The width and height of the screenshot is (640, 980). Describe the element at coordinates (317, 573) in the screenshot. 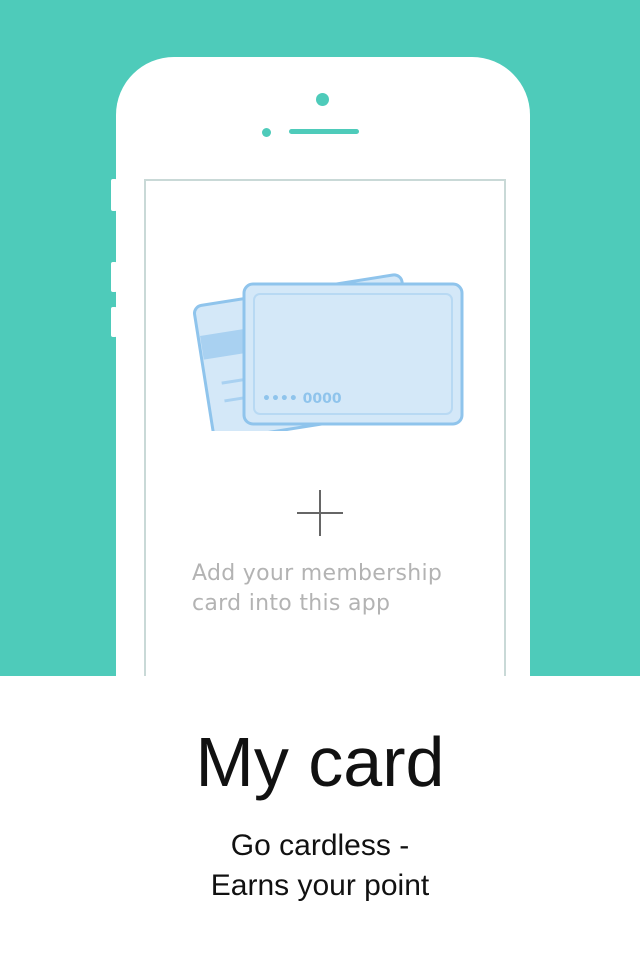

I see `add-card-caption-line-1: Add your membership` at that location.